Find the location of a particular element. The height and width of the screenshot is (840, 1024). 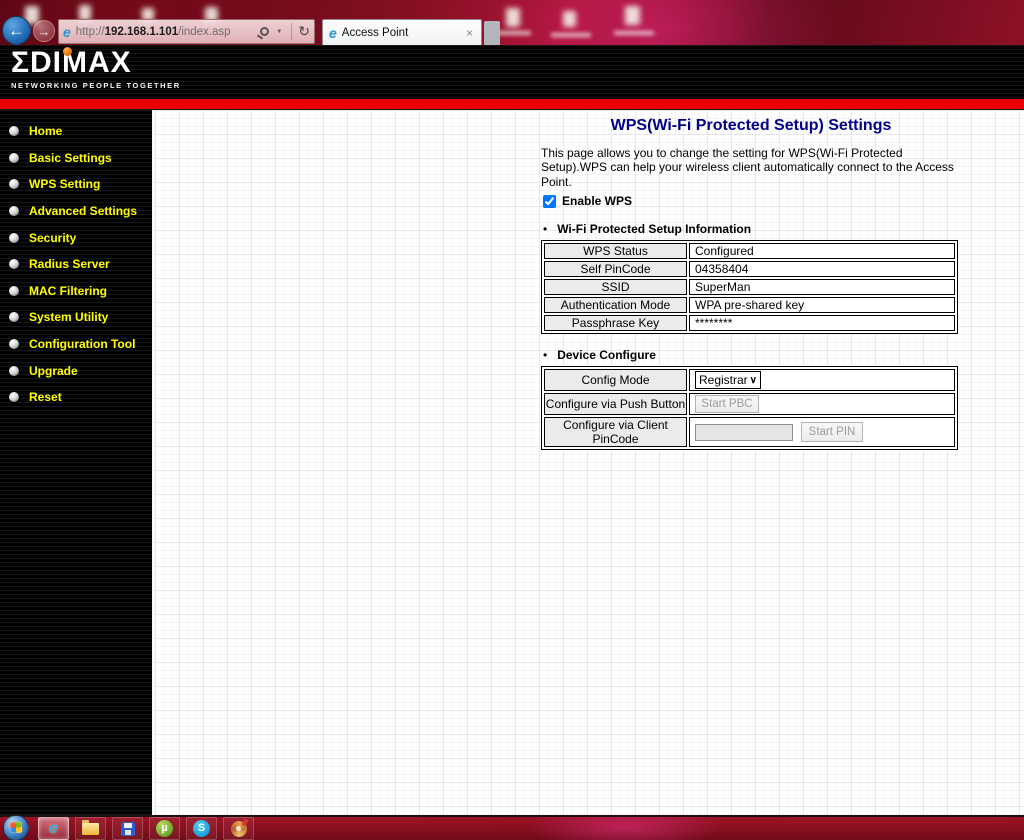

row-label: SSID is located at coordinates (615, 287).